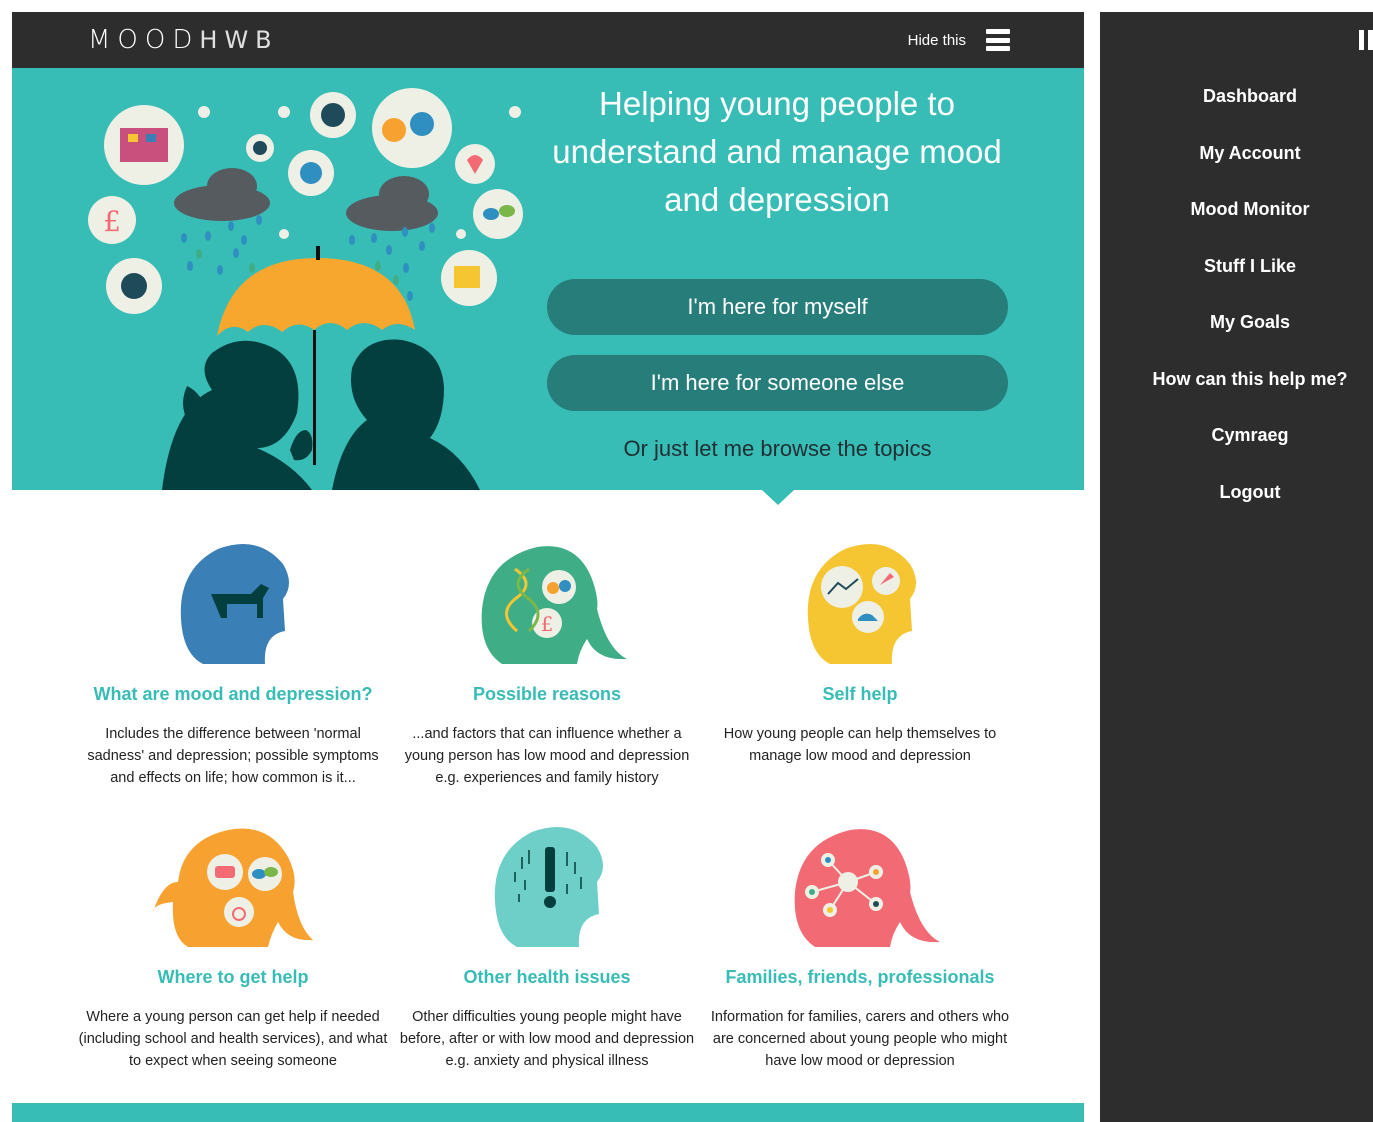  What do you see at coordinates (233, 694) in the screenshot?
I see `topic-title: What are mood and depression?` at bounding box center [233, 694].